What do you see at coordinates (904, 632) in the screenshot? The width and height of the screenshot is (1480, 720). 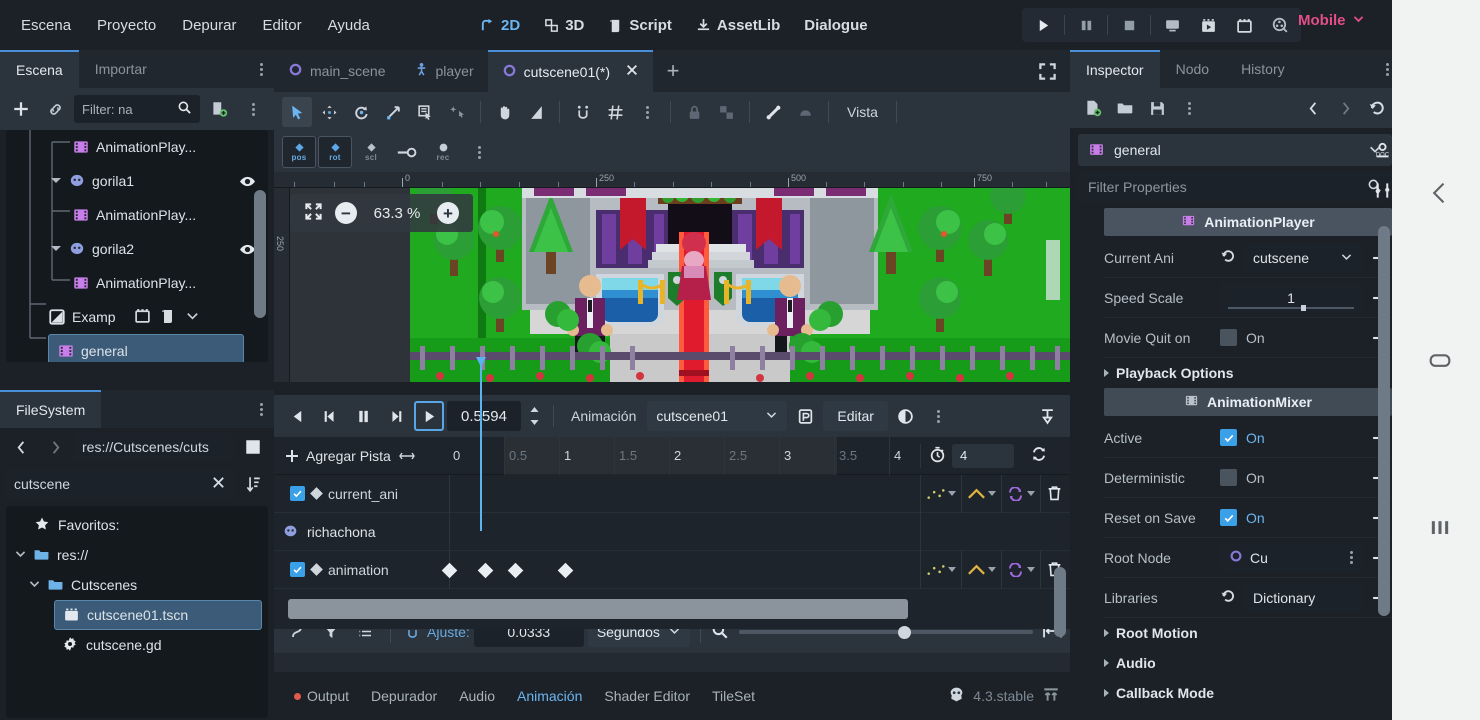 I see `slider-knob` at bounding box center [904, 632].